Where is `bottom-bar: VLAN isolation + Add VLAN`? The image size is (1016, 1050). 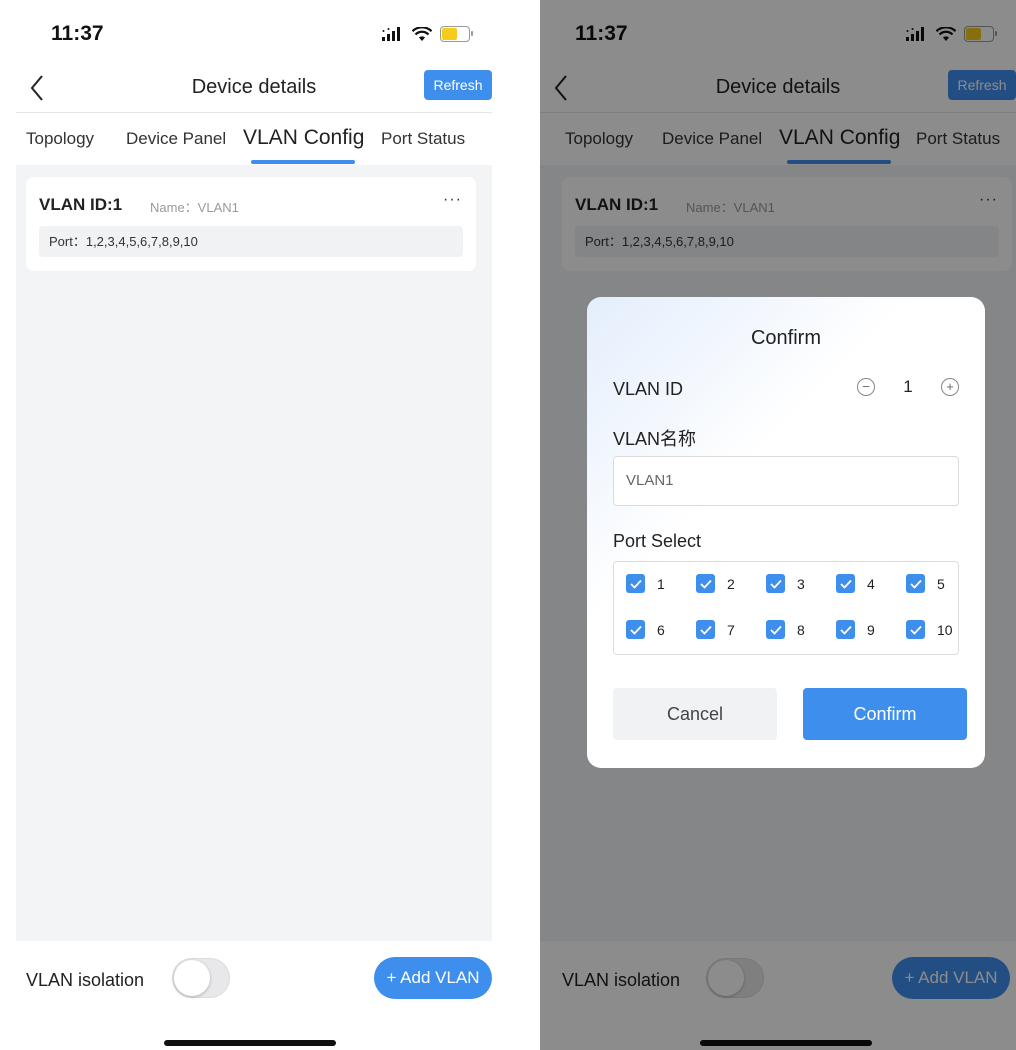 bottom-bar: VLAN isolation + Add VLAN is located at coordinates (254, 995).